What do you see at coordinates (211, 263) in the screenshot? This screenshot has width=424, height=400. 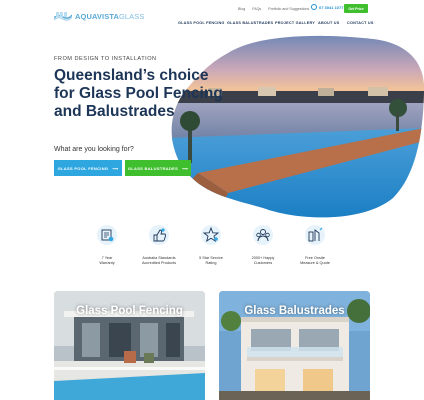 I see `feature-line2: Rating` at bounding box center [211, 263].